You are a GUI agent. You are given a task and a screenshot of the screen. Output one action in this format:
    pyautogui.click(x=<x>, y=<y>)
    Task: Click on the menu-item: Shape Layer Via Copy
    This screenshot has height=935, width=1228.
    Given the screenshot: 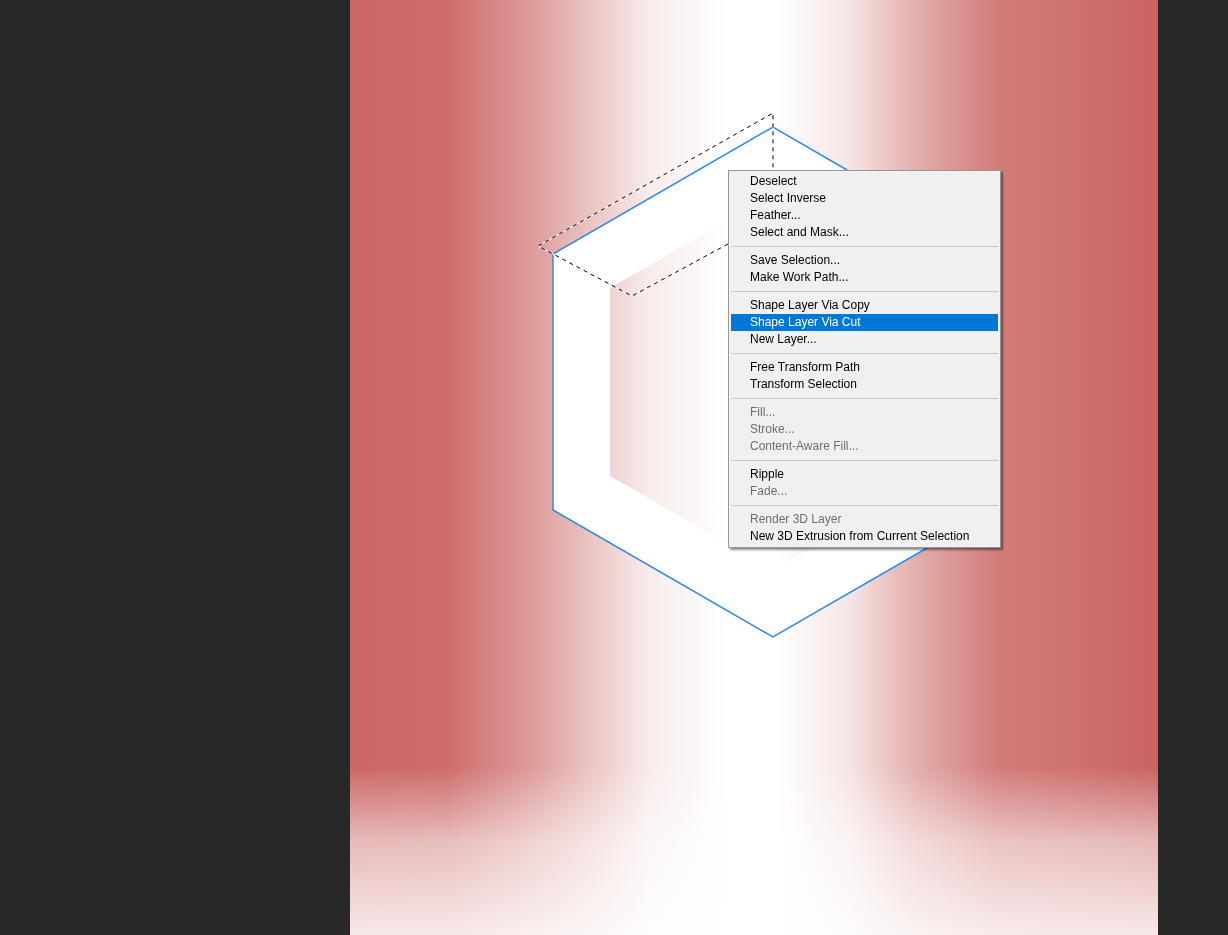 What is the action you would take?
    pyautogui.click(x=864, y=305)
    